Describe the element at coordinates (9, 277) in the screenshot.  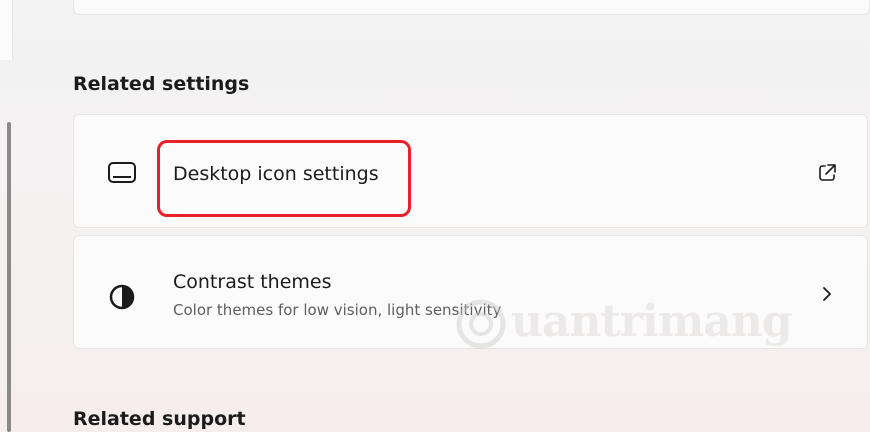
I see `scrollbar` at that location.